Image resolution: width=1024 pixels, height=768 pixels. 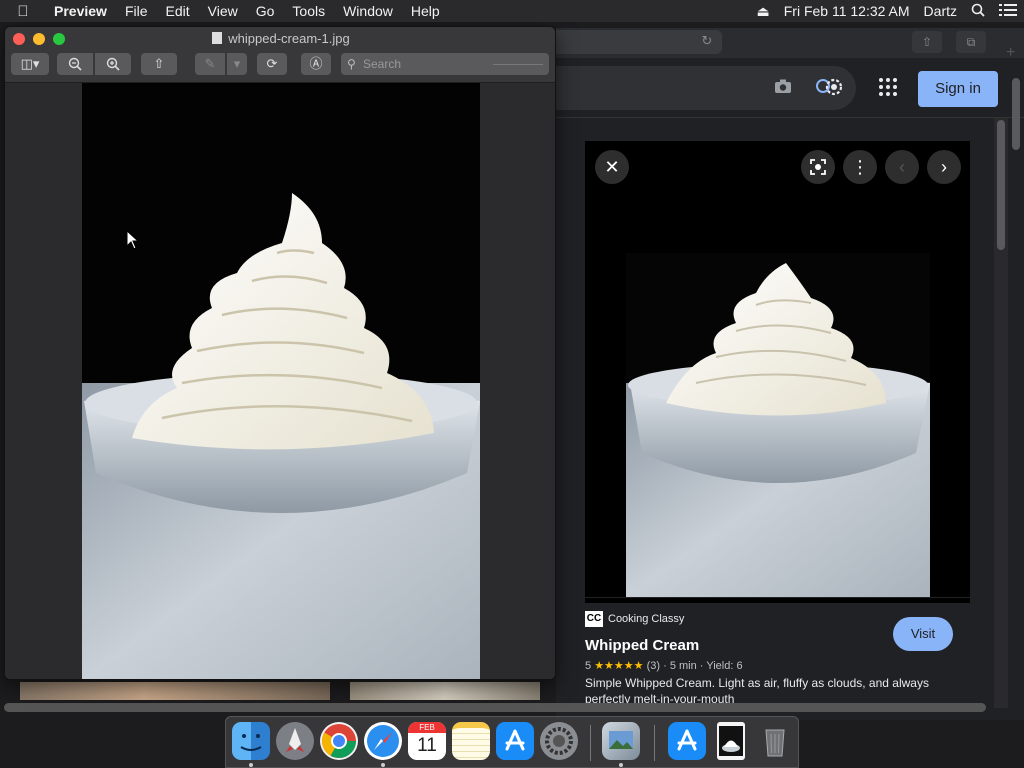 I want to click on search-input, so click(x=706, y=88).